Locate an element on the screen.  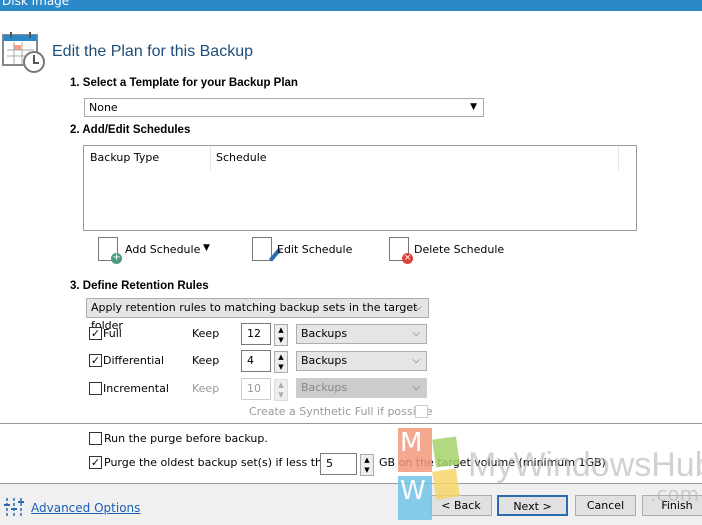
purge-gb-value: 5 is located at coordinates (329, 463).